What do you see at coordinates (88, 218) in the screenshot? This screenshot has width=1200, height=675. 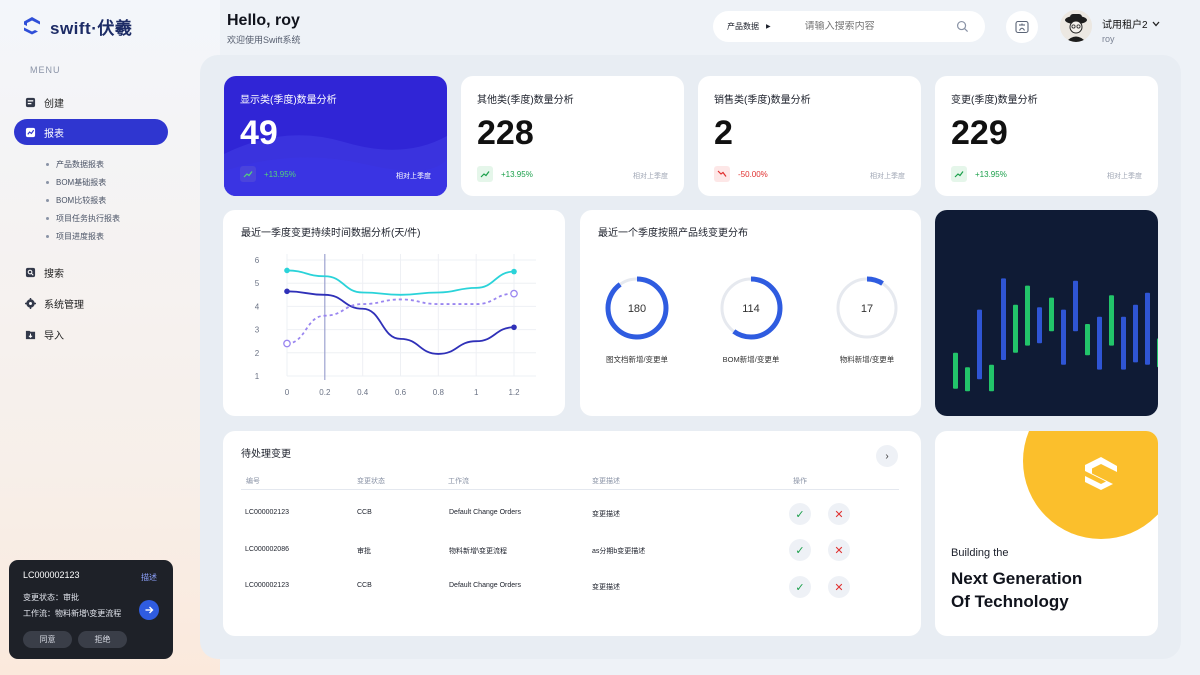 I see `submenu-label: 项目任务执行报表` at bounding box center [88, 218].